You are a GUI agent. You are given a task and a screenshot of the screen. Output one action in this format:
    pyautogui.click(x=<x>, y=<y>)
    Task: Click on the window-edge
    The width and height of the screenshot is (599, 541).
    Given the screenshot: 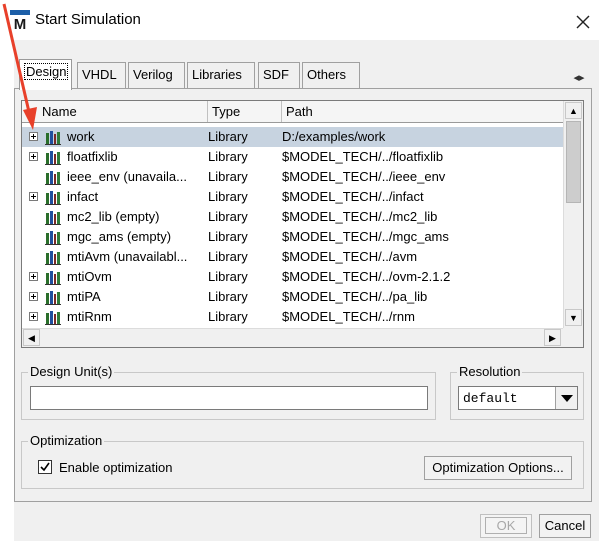 What is the action you would take?
    pyautogui.click(x=7, y=290)
    